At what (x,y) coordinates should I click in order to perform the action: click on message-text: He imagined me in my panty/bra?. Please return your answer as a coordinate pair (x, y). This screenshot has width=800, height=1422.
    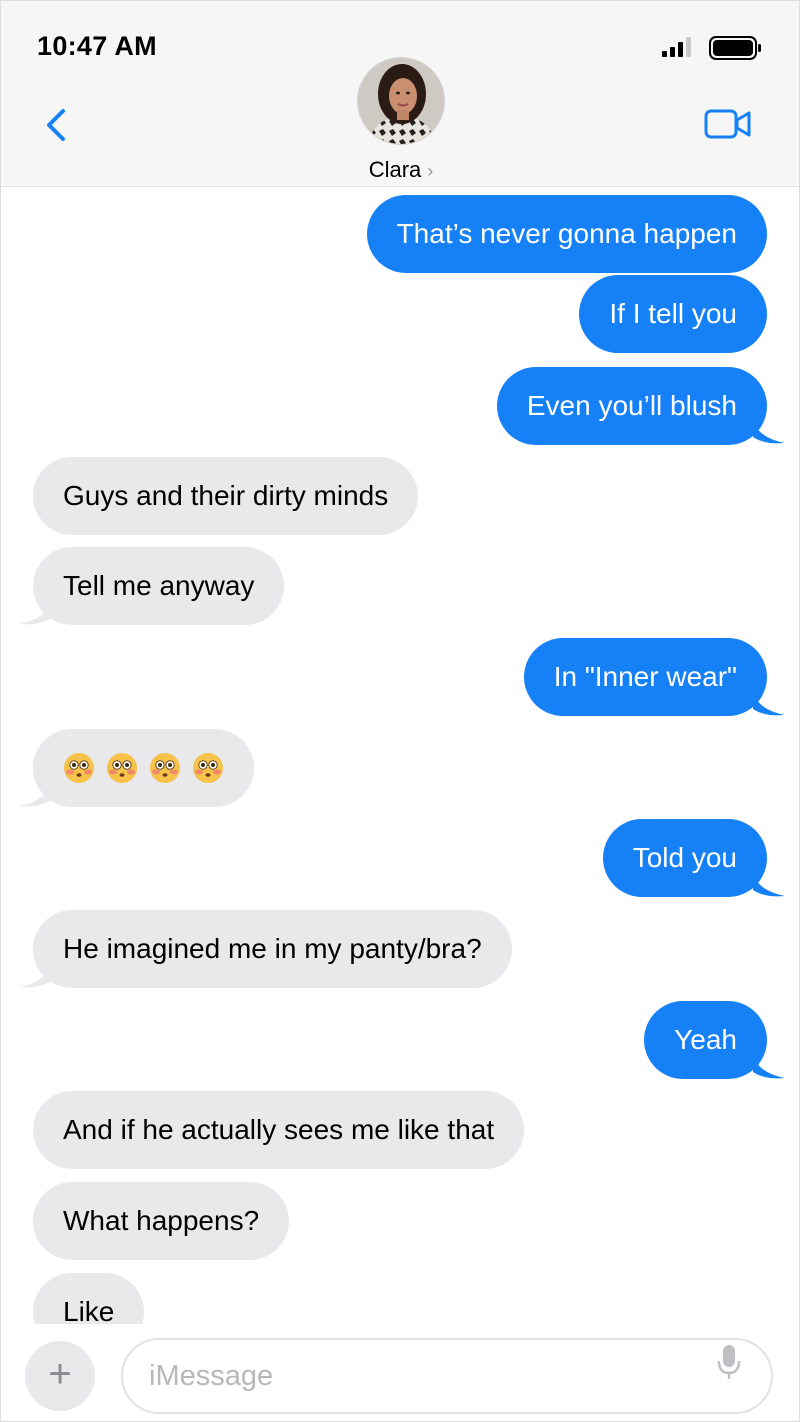
    Looking at the image, I should click on (272, 948).